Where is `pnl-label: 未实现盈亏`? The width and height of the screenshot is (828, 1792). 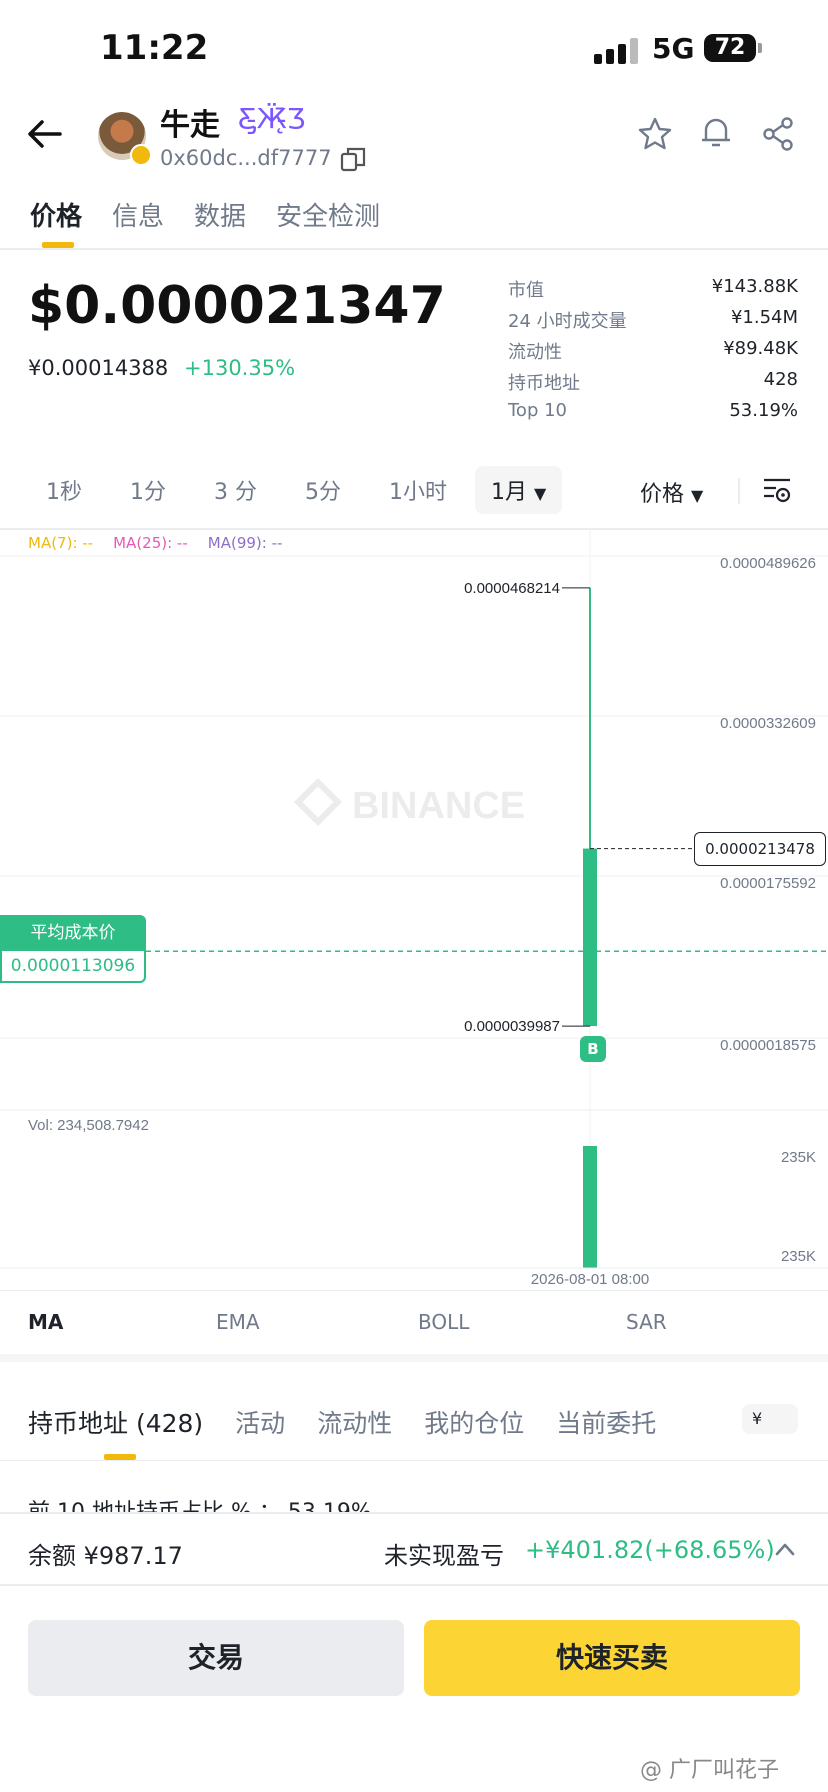
pnl-label: 未实现盈亏 is located at coordinates (444, 1556).